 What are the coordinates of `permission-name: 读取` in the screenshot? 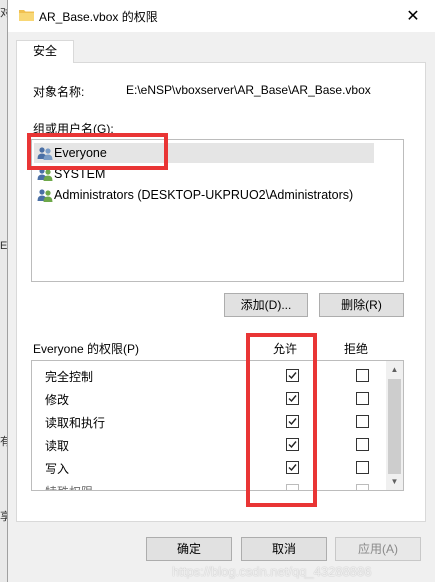 It's located at (57, 446).